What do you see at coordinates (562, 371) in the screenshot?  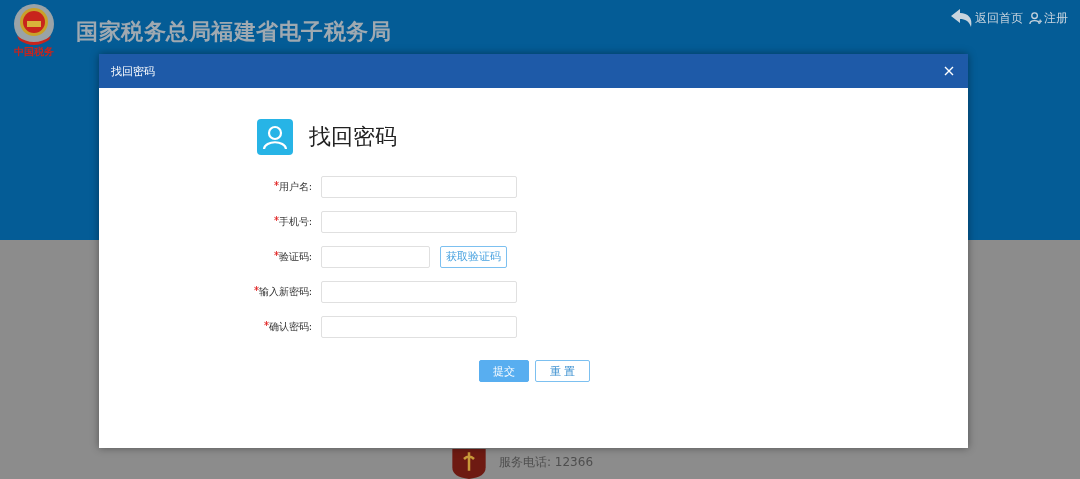 I see `reset-button: 重 置` at bounding box center [562, 371].